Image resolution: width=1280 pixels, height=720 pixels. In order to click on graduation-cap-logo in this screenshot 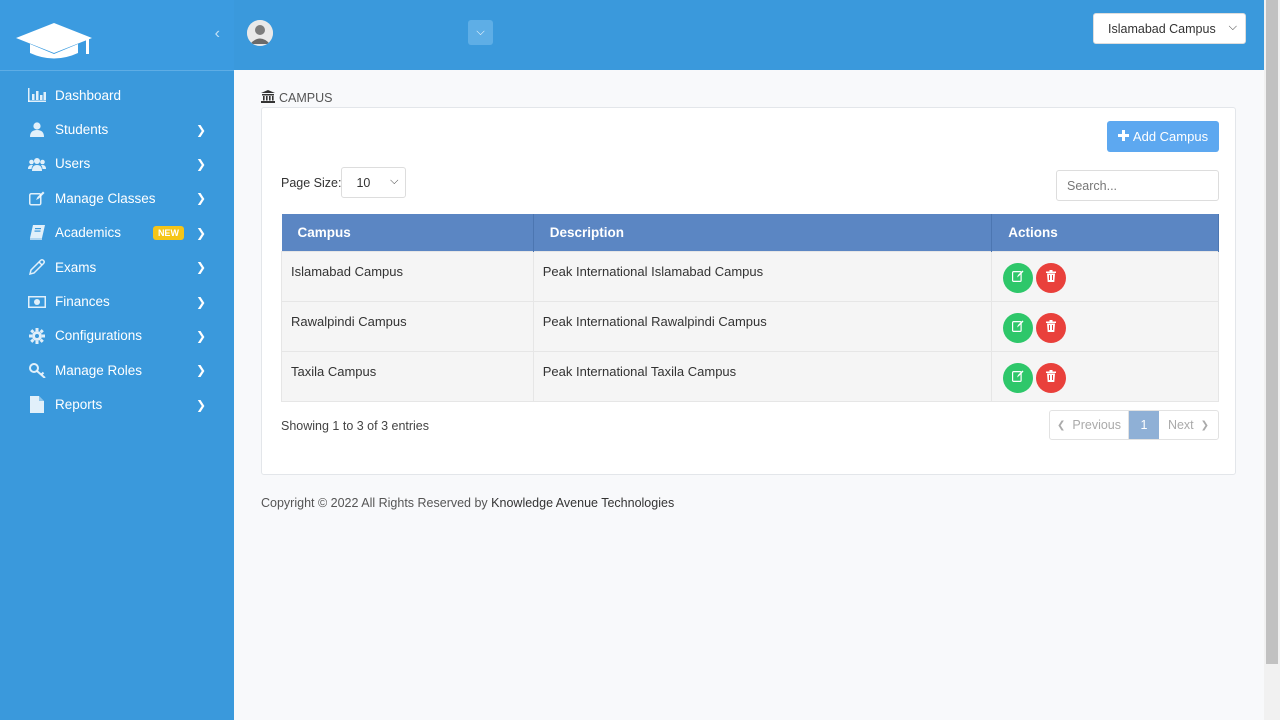, I will do `click(54, 41)`.